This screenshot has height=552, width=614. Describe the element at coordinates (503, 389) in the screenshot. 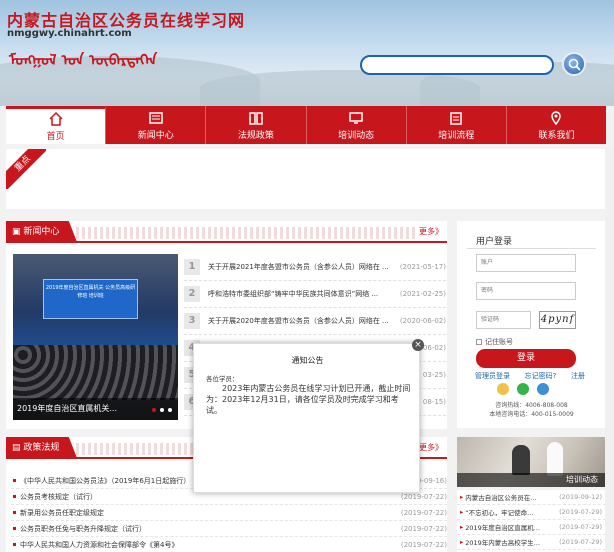

I see `qq-icon` at that location.